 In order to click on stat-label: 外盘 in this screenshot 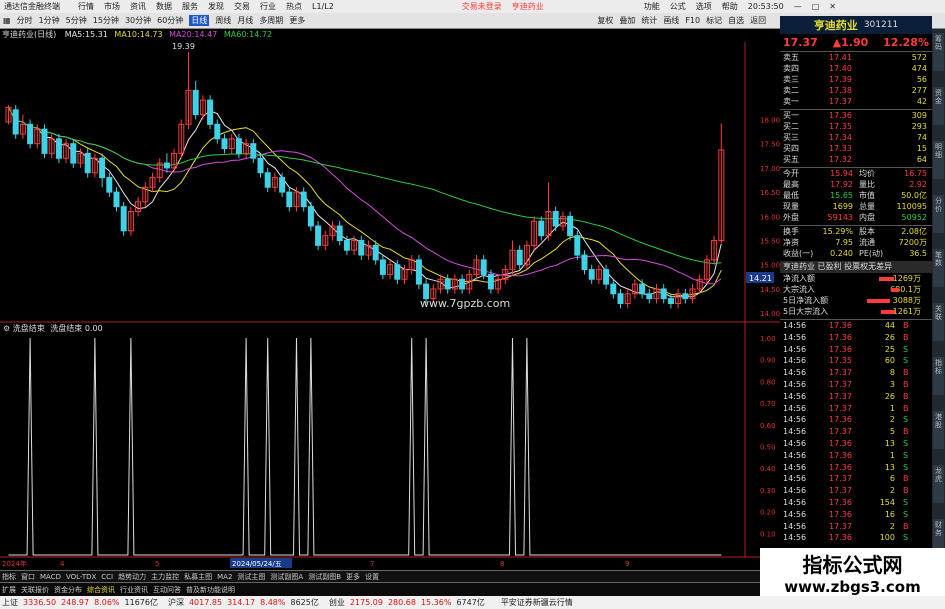, I will do `click(791, 217)`.